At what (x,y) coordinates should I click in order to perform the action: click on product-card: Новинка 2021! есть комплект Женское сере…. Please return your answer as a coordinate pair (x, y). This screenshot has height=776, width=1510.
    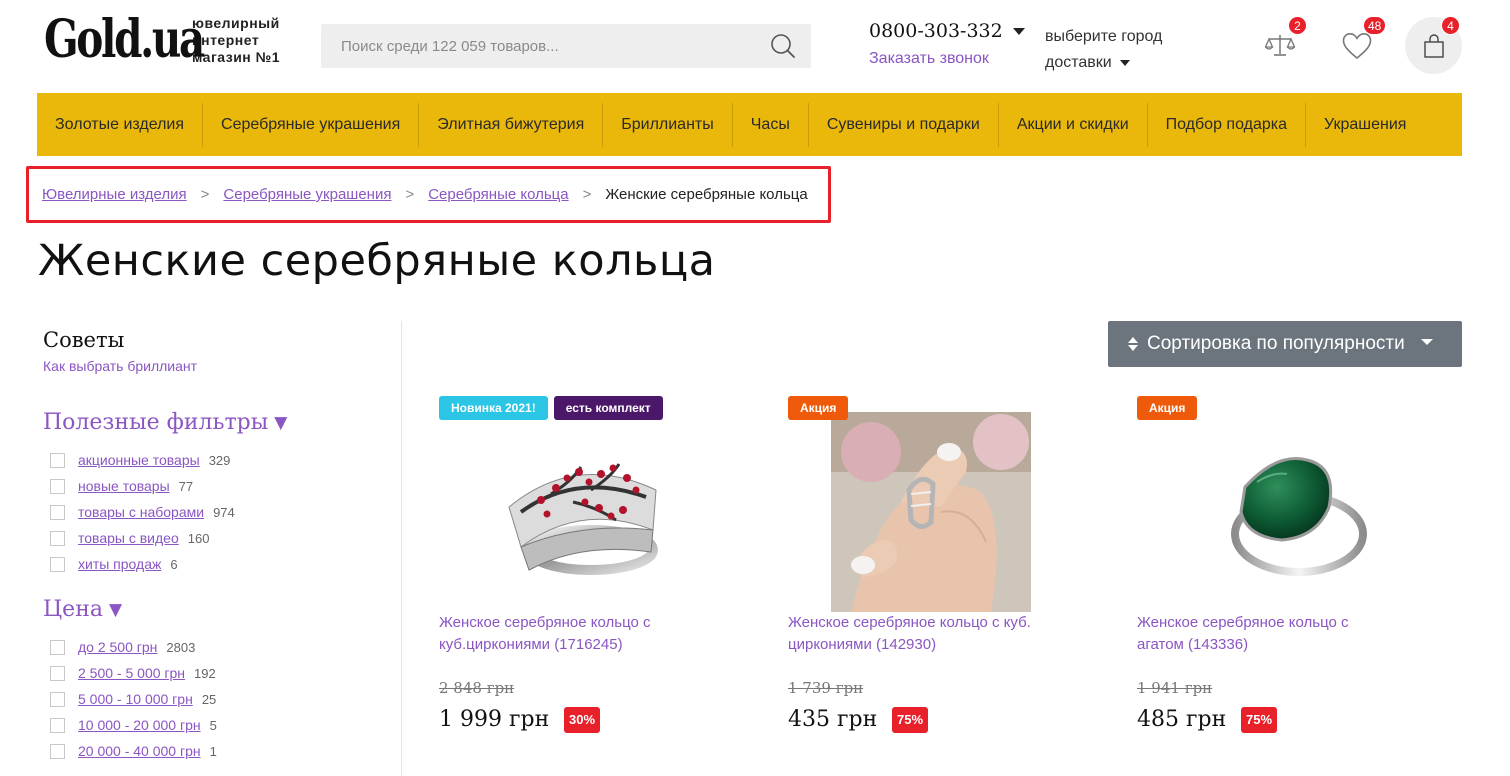
    Looking at the image, I should click on (589, 586).